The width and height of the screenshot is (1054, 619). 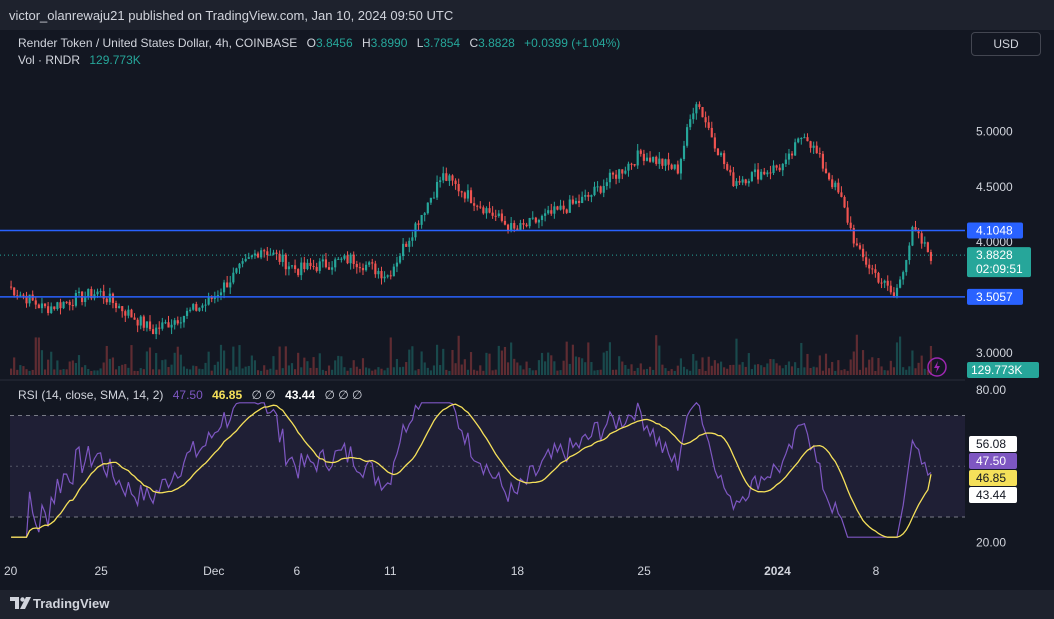 What do you see at coordinates (876, 571) in the screenshot?
I see `time-tick-label: 8` at bounding box center [876, 571].